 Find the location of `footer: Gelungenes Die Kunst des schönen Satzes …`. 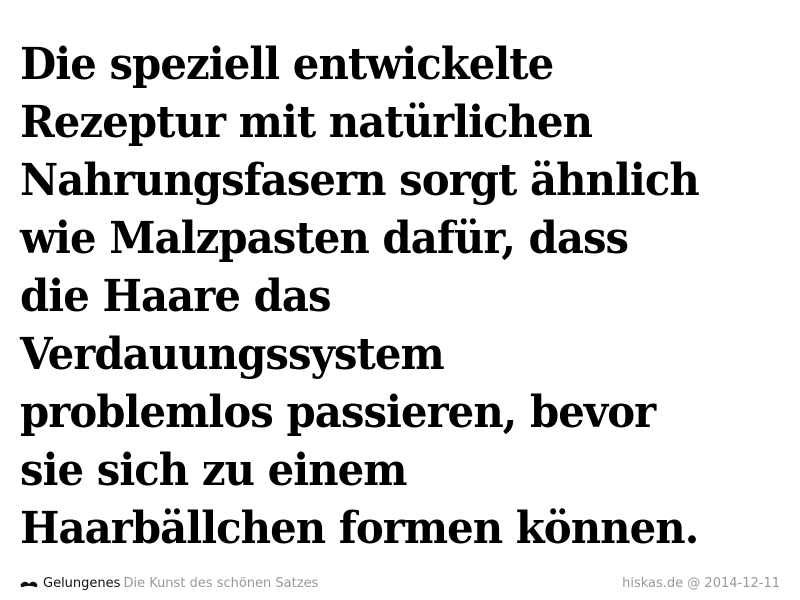

footer: Gelungenes Die Kunst des schönen Satzes … is located at coordinates (400, 584).